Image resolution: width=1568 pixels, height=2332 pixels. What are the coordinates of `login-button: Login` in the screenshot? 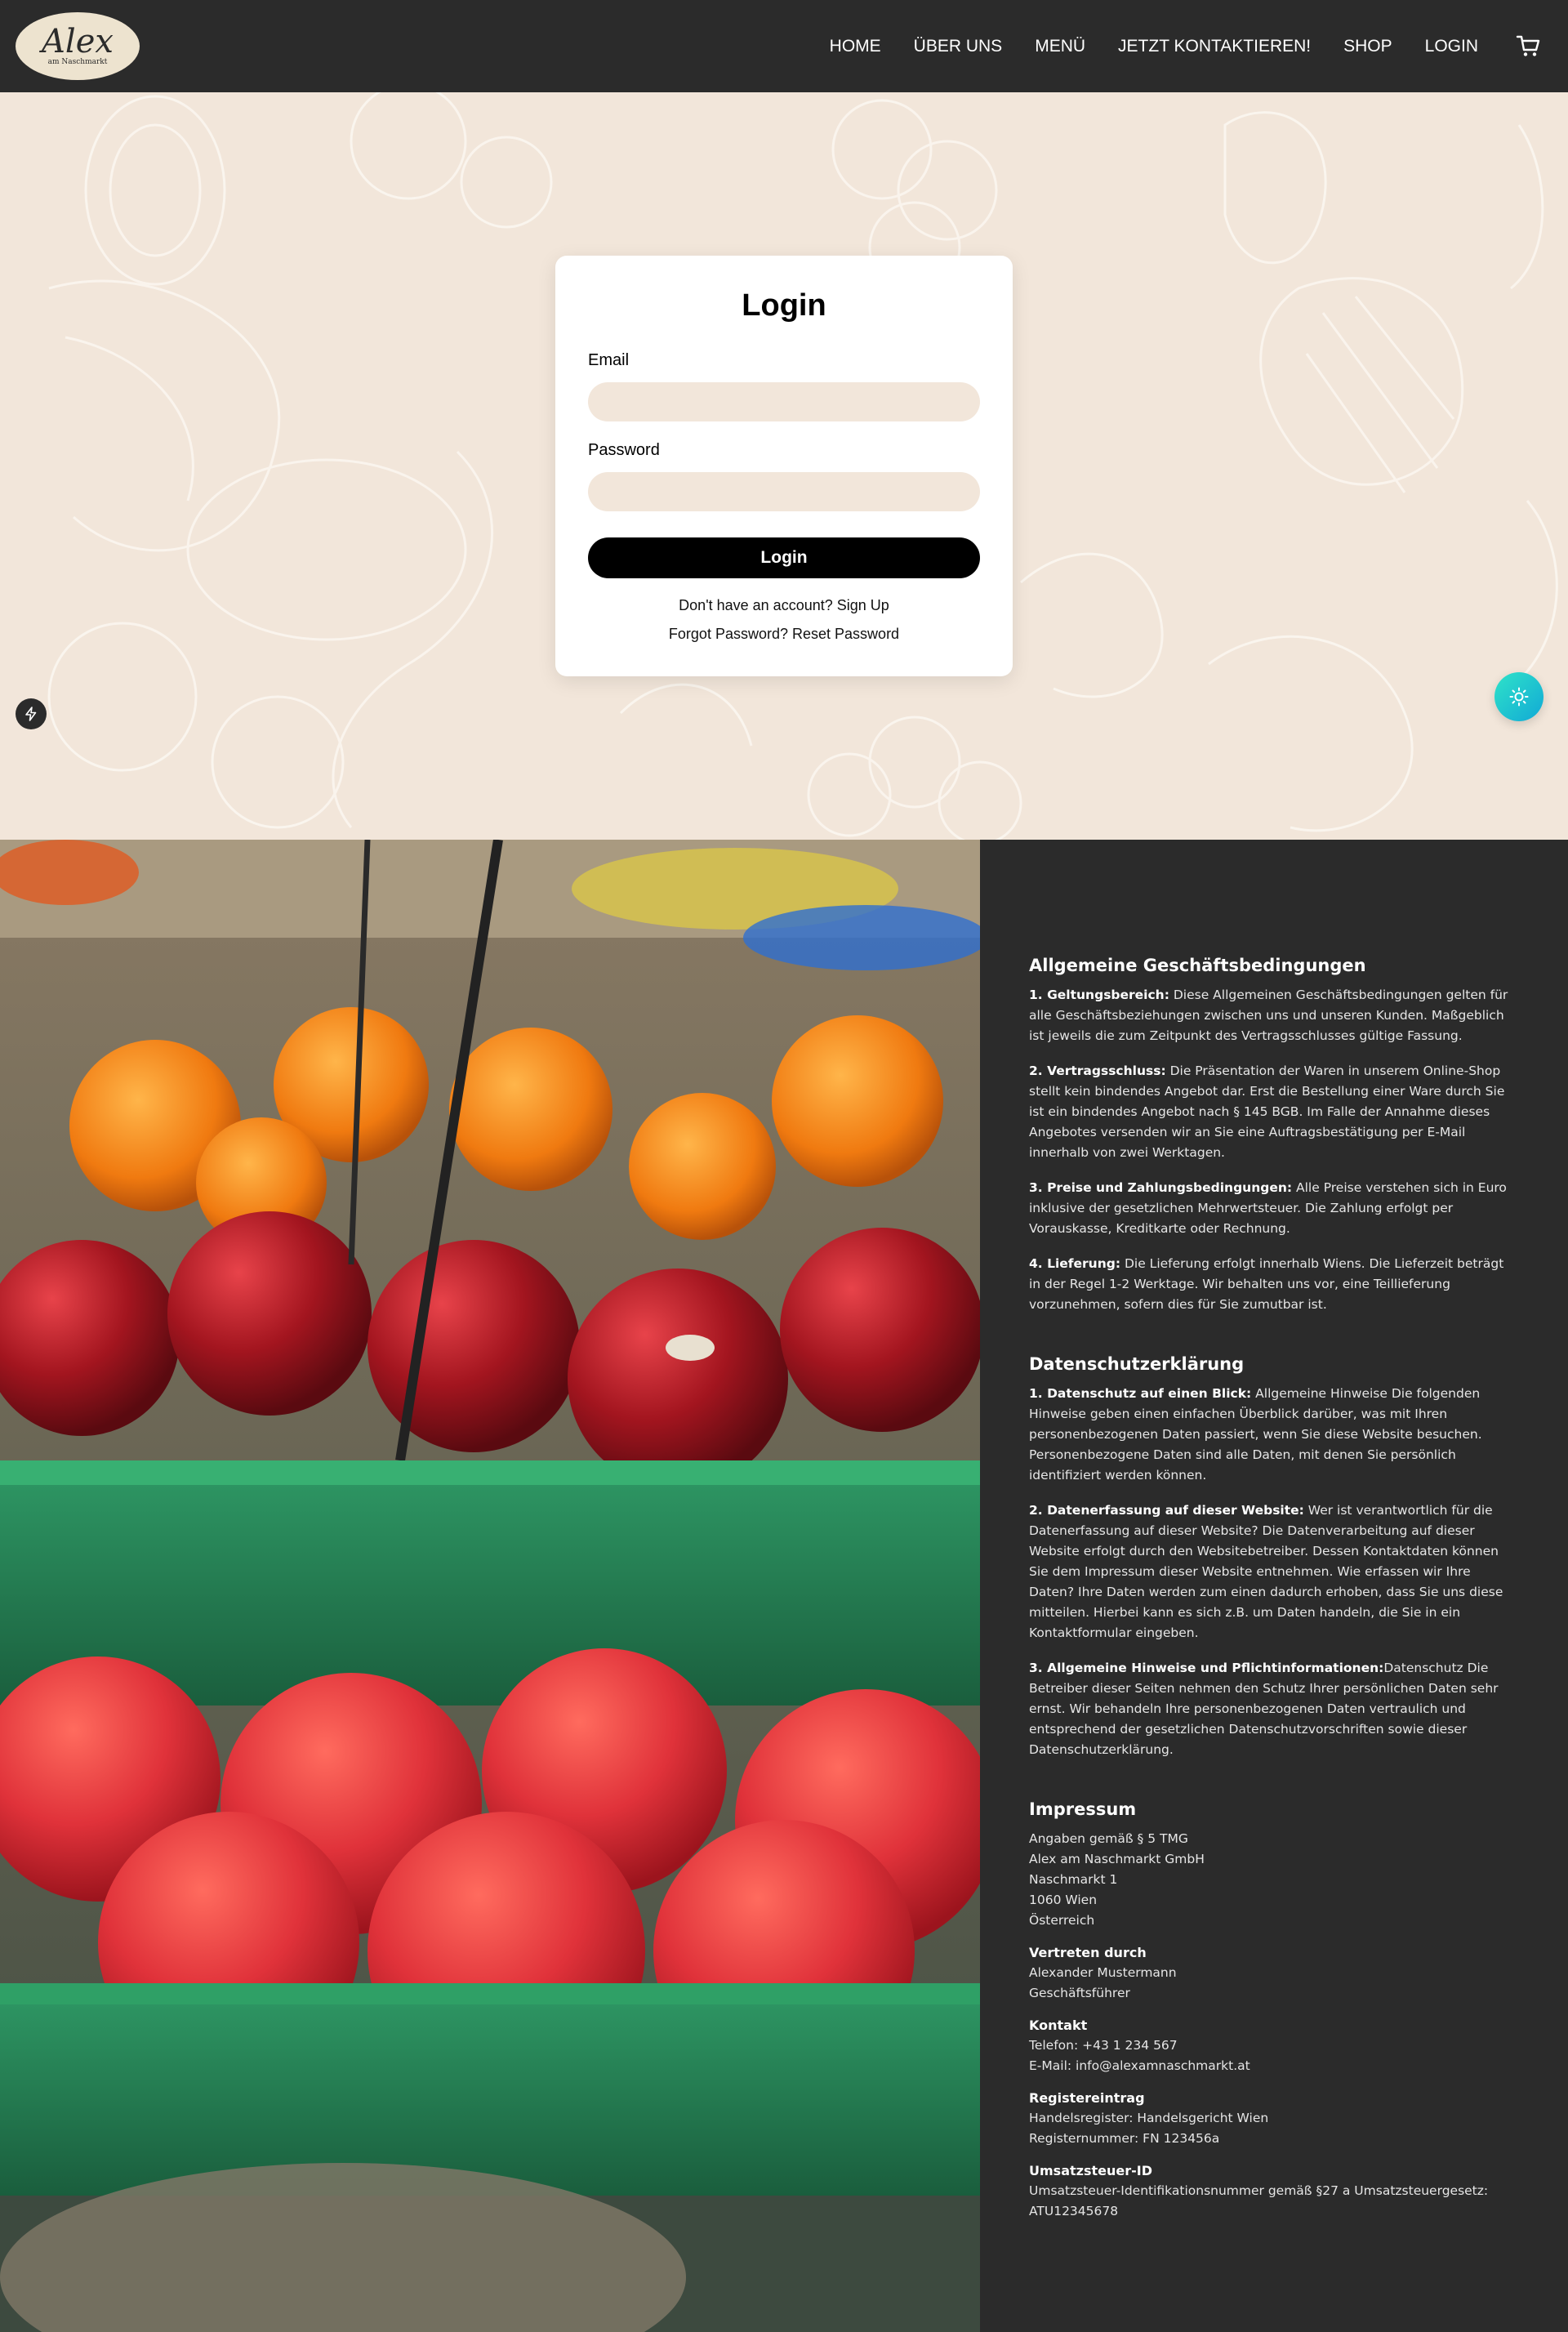 It's located at (784, 557).